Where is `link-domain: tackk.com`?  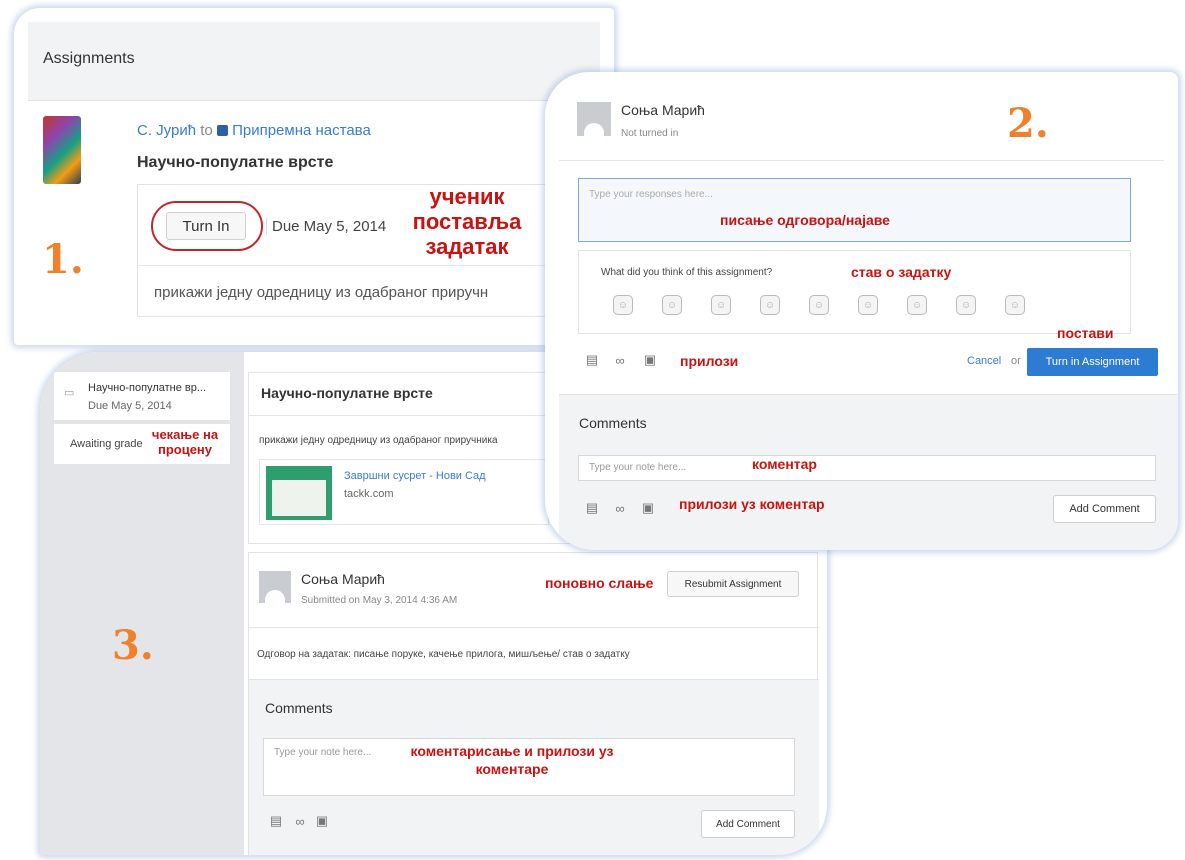 link-domain: tackk.com is located at coordinates (369, 494).